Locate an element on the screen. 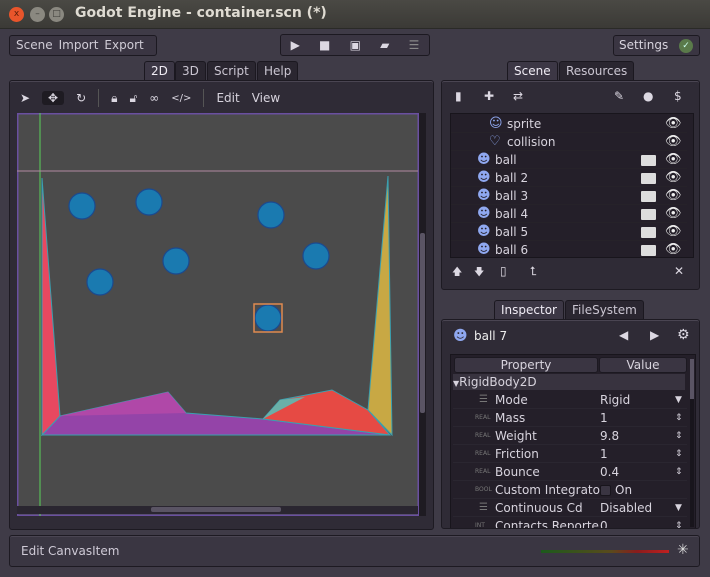 The height and width of the screenshot is (577, 710). maximize-button: □ is located at coordinates (56, 14).